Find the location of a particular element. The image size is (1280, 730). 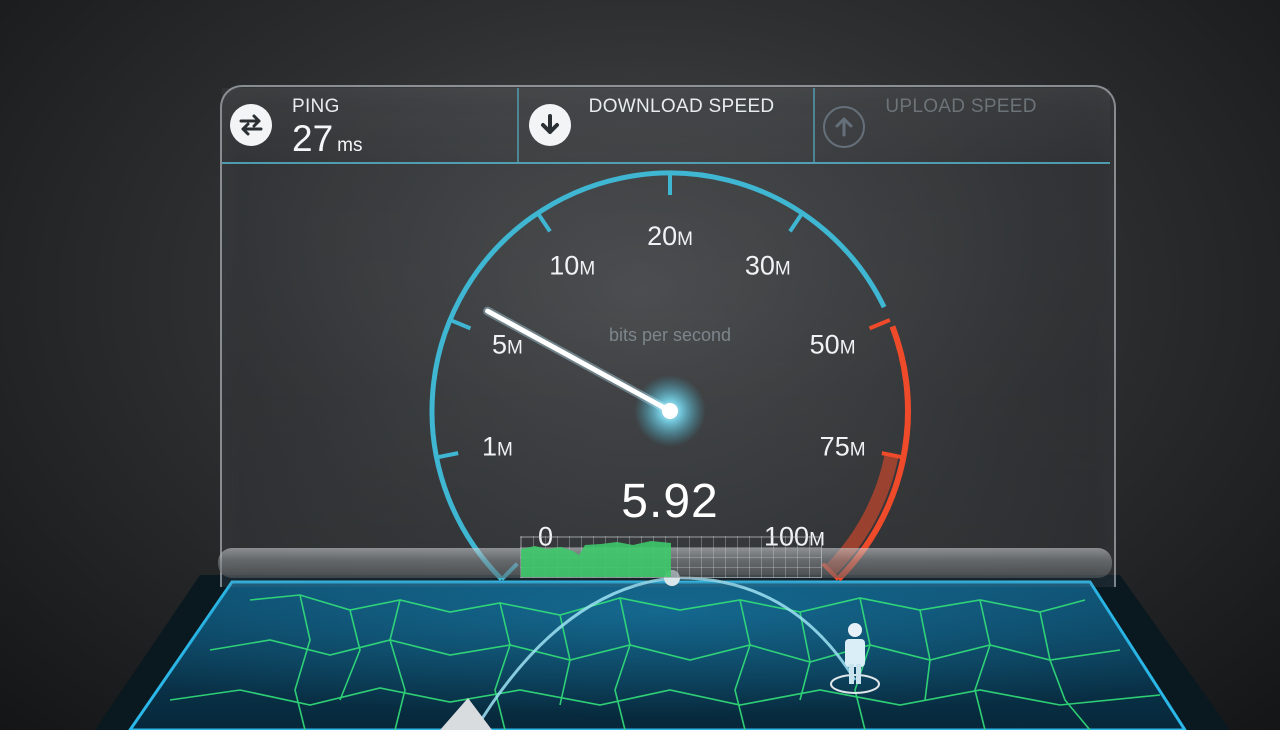

graph-plot is located at coordinates (596, 559).